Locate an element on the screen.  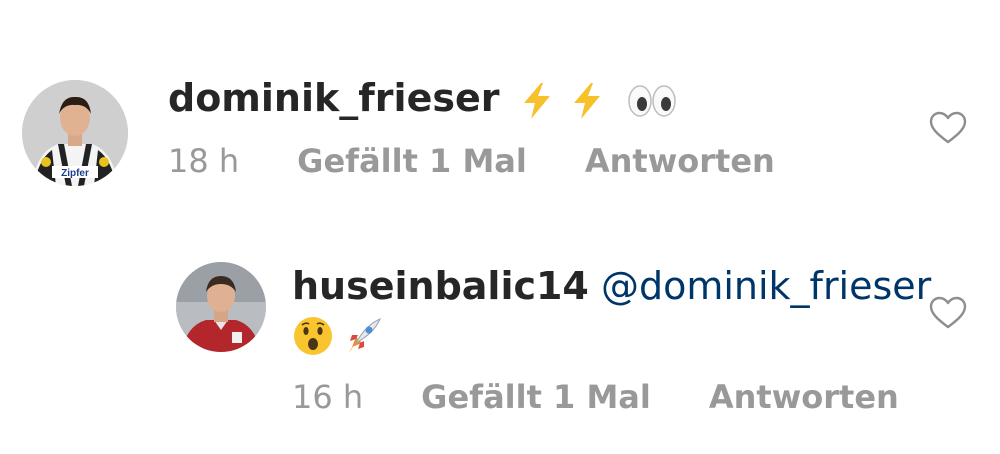
mention-link: @dominik_frieser is located at coordinates (766, 286).